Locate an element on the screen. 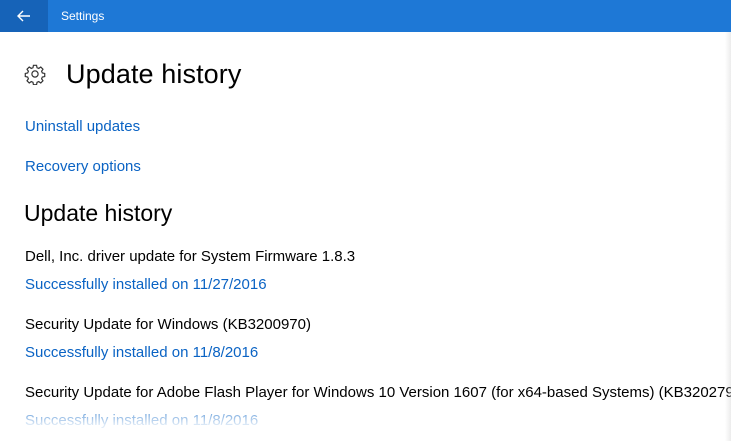  page-header: Update history is located at coordinates (133, 74).